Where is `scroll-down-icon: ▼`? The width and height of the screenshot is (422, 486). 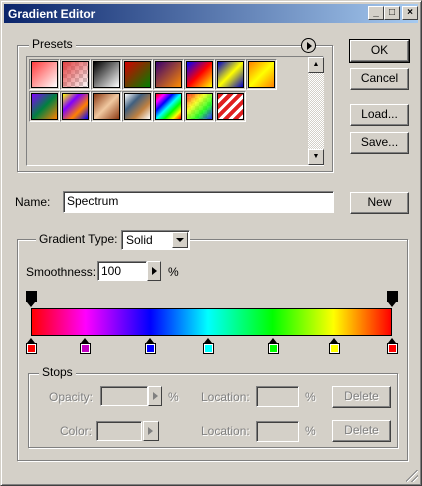 scroll-down-icon: ▼ is located at coordinates (316, 157).